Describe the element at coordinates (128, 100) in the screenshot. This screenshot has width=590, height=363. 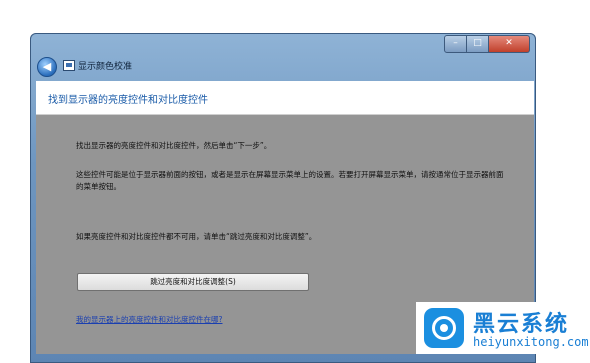
I see `page-title: 找到显示器的亮度控件和对比度控件` at that location.